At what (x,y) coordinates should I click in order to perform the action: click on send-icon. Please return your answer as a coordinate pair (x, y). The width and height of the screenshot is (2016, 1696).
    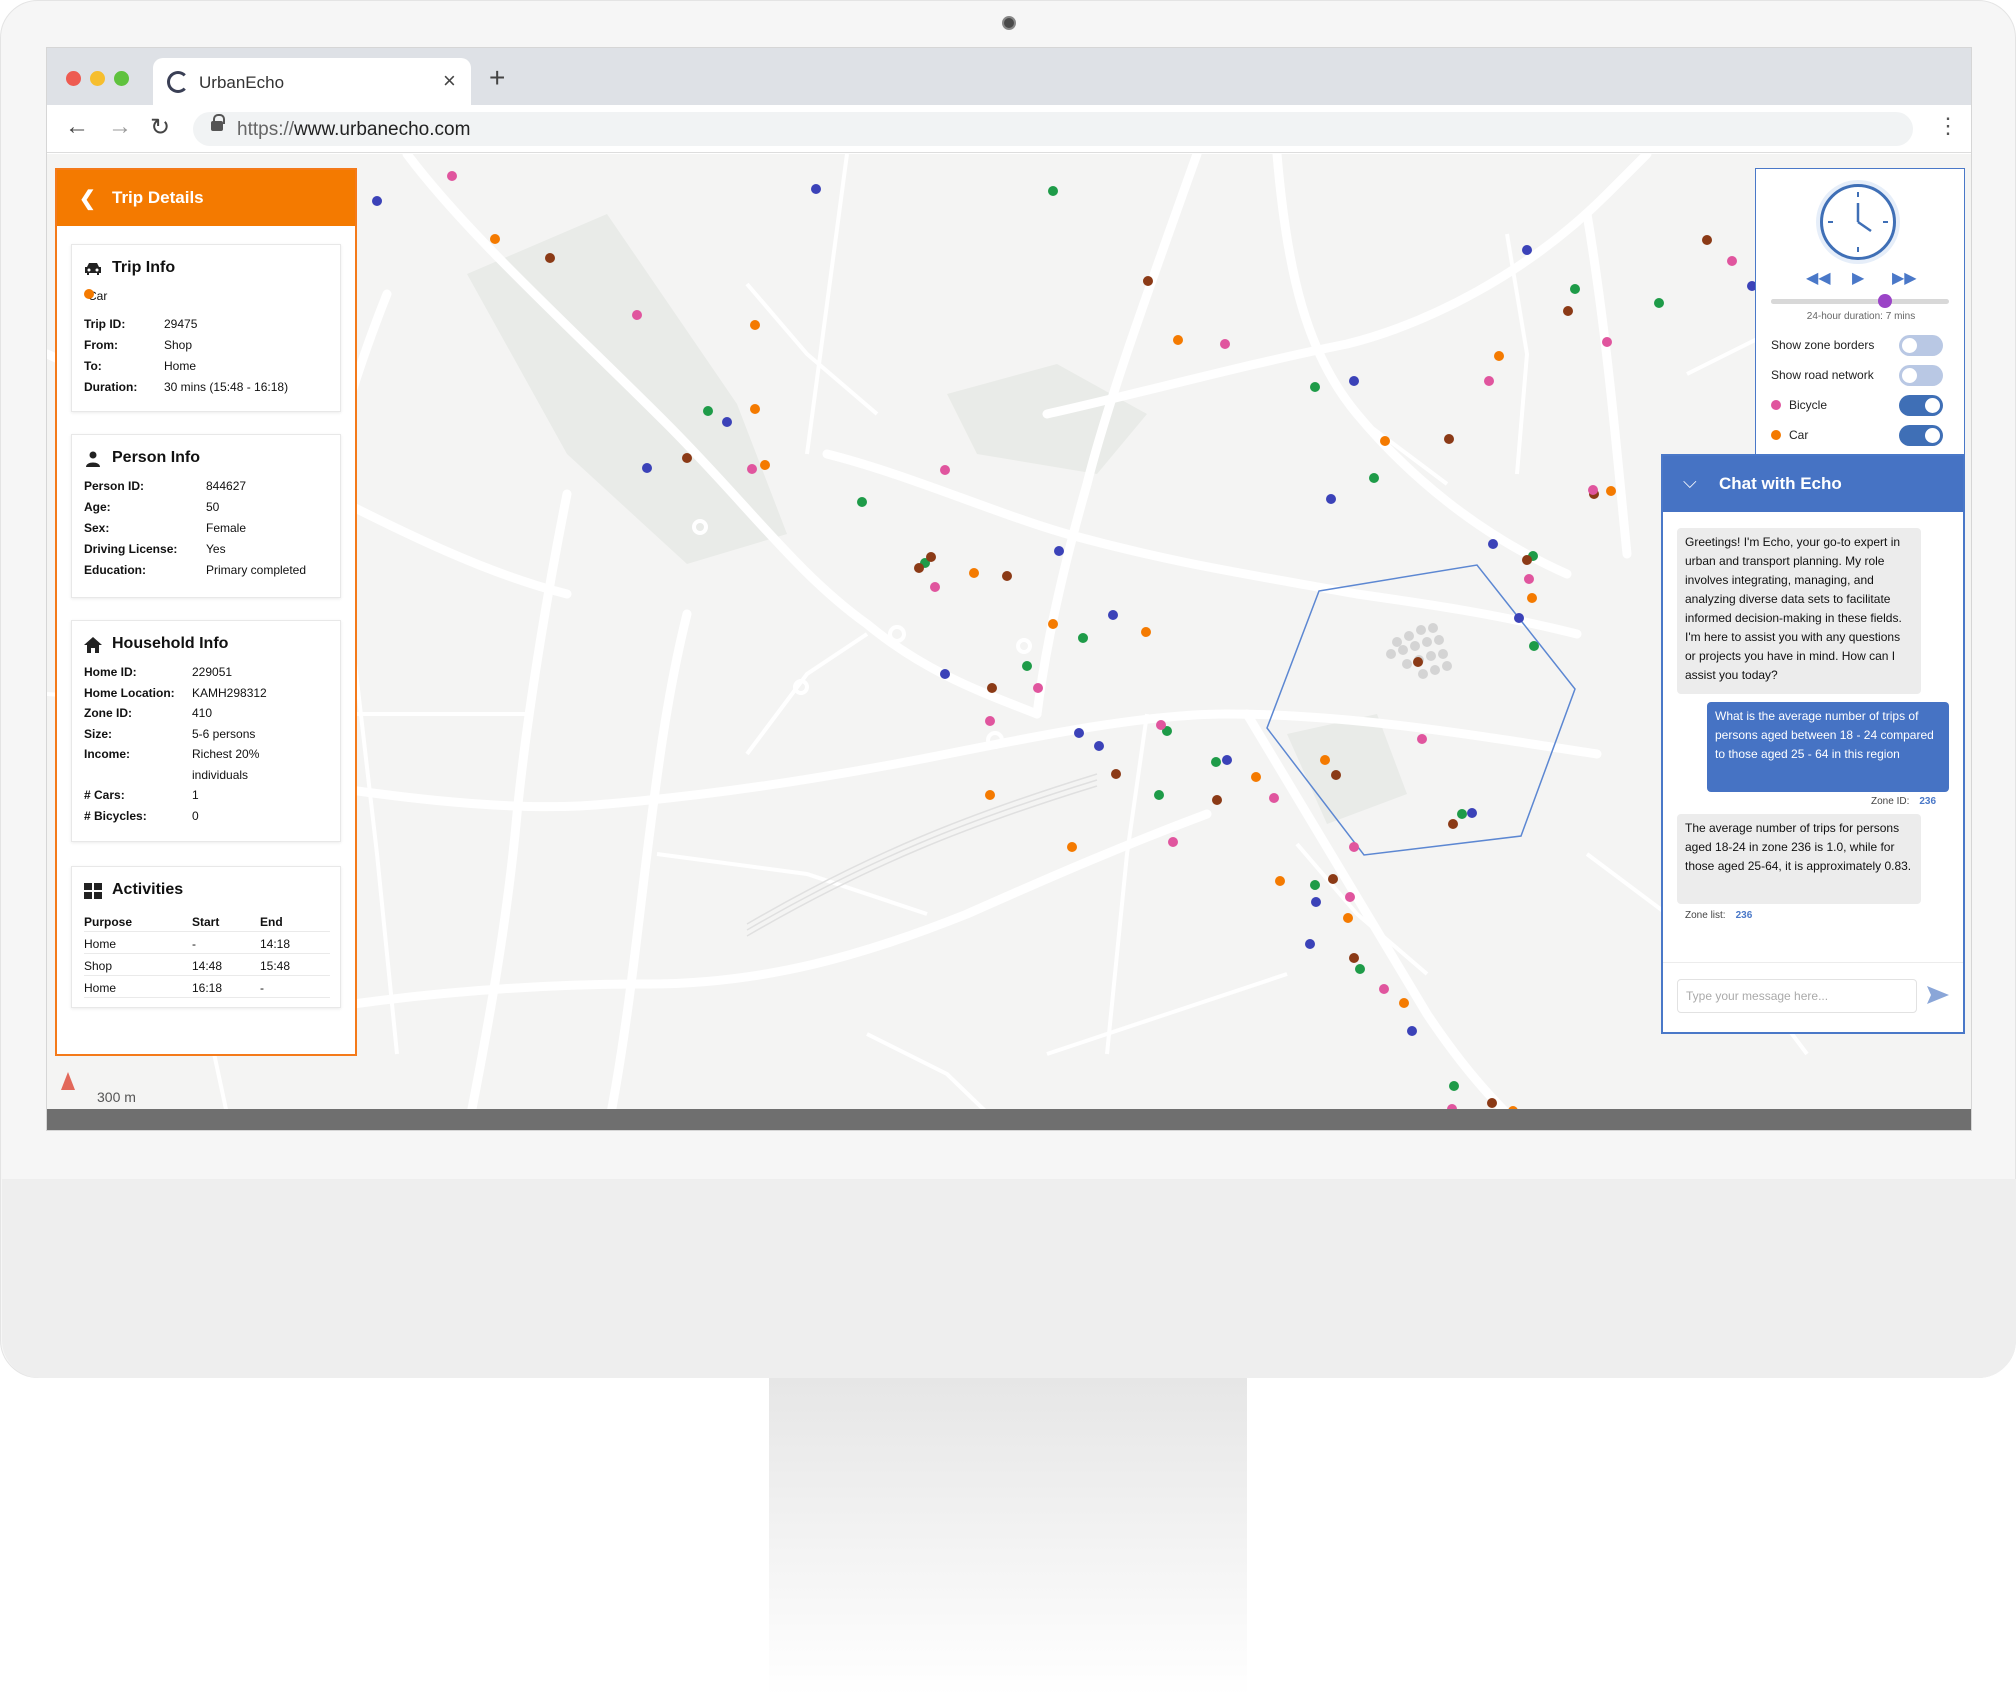
    Looking at the image, I should click on (1938, 995).